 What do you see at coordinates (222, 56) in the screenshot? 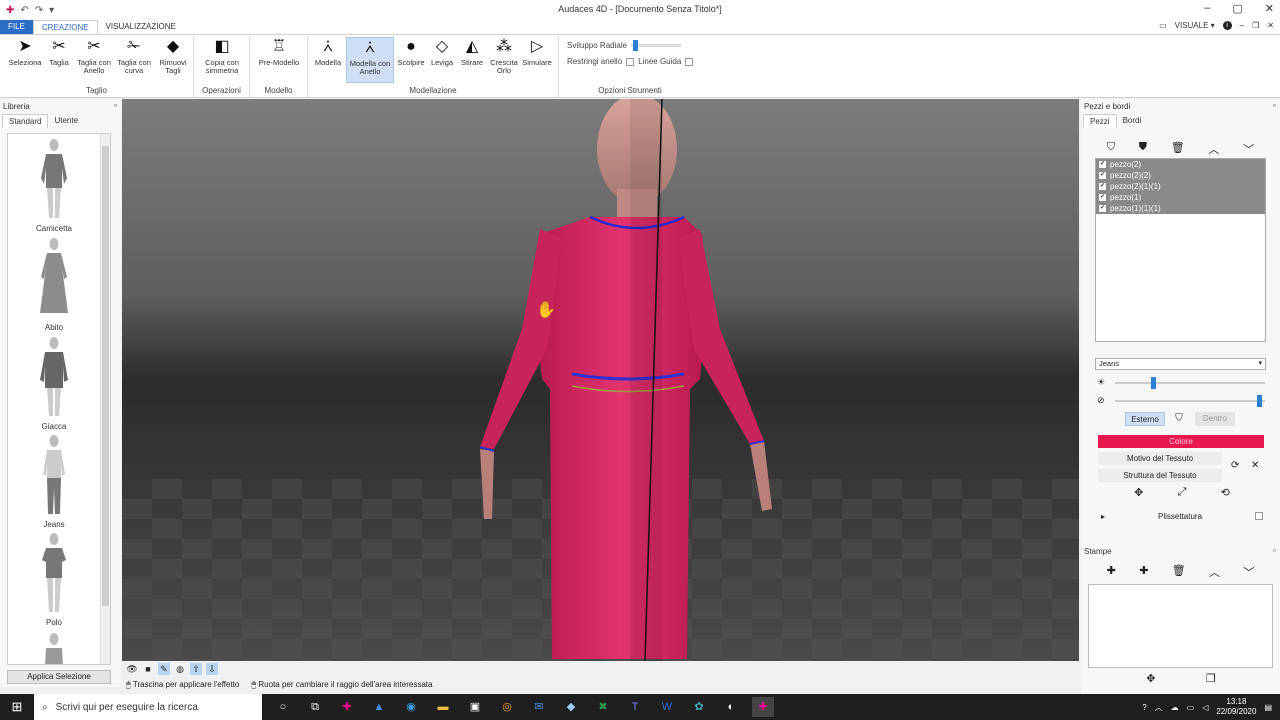
I see `tool-copia-simmetria: ◧ Copia con simmetria` at bounding box center [222, 56].